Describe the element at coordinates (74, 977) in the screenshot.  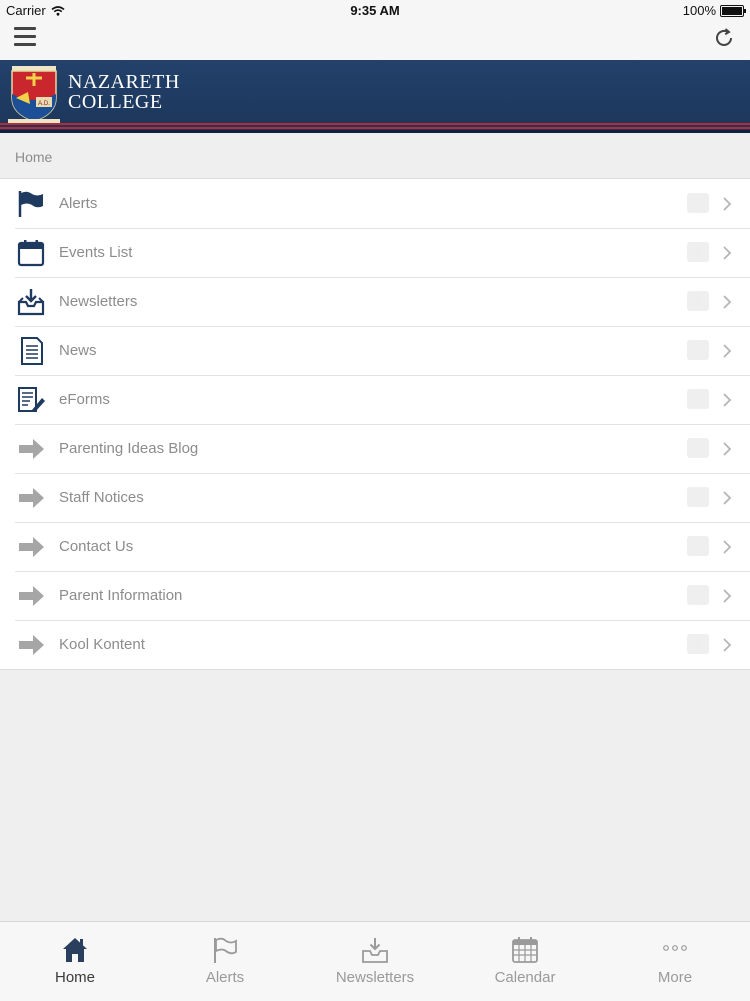
I see `tab-label: Home` at that location.